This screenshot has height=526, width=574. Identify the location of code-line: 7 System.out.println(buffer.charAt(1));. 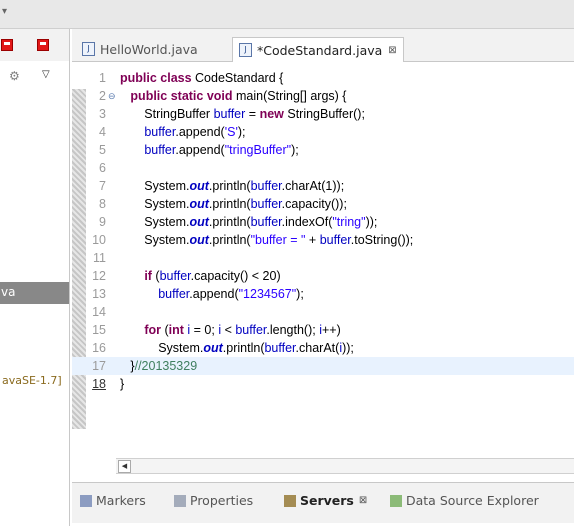
(323, 186).